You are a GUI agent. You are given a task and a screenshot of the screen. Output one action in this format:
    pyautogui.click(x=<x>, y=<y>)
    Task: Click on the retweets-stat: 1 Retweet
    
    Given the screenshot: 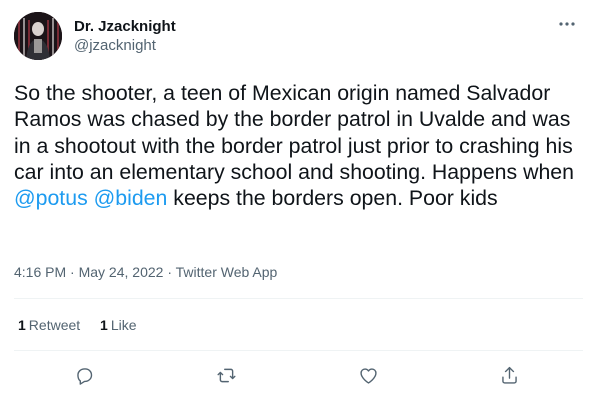 What is the action you would take?
    pyautogui.click(x=49, y=325)
    